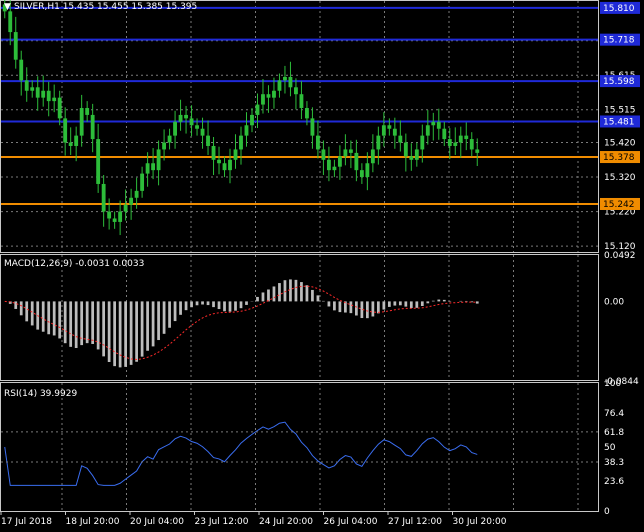  Describe the element at coordinates (619, 205) in the screenshot. I see `price-tag-label: 15.242` at that location.